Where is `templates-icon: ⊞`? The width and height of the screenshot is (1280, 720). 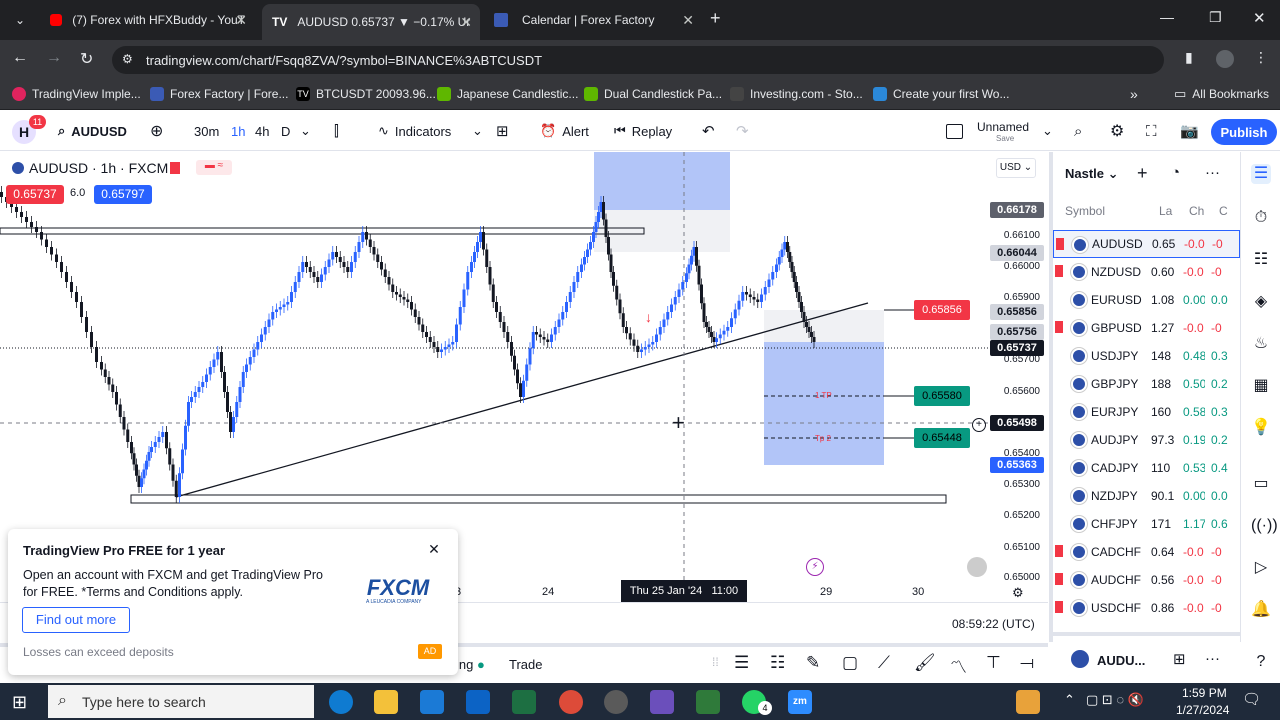
templates-icon: ⊞ is located at coordinates (502, 131).